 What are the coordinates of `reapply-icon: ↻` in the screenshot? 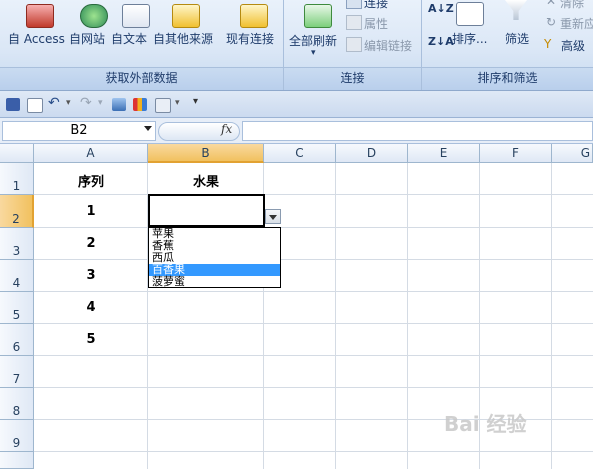 It's located at (551, 22).